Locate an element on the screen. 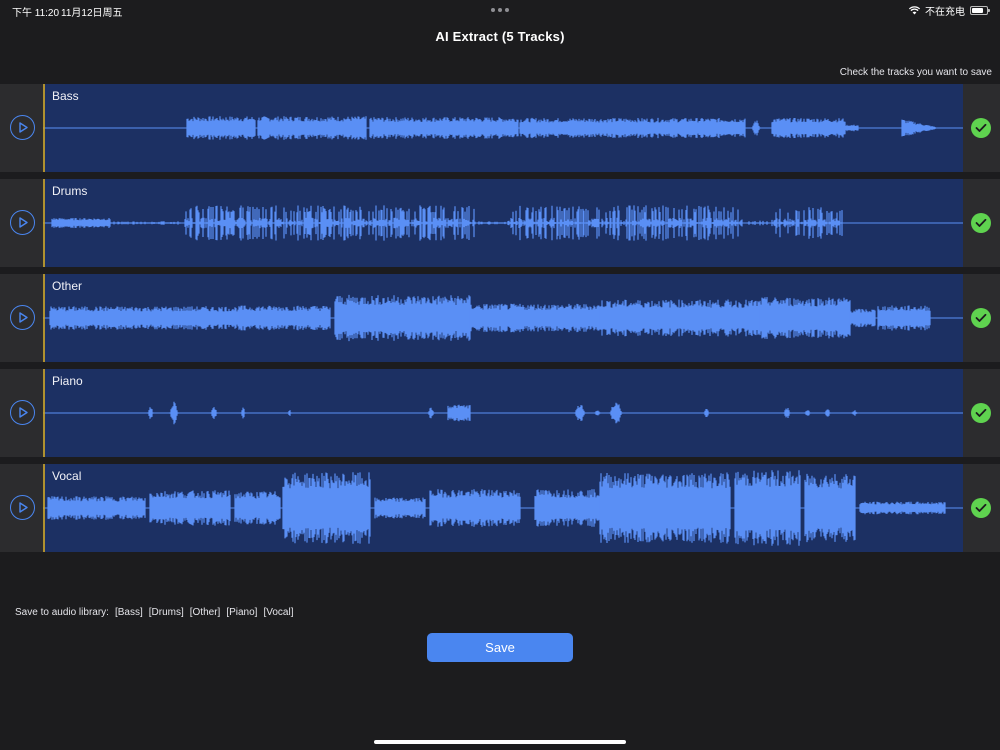 This screenshot has width=1000, height=750. track-row-vocal: Vocal is located at coordinates (500, 508).